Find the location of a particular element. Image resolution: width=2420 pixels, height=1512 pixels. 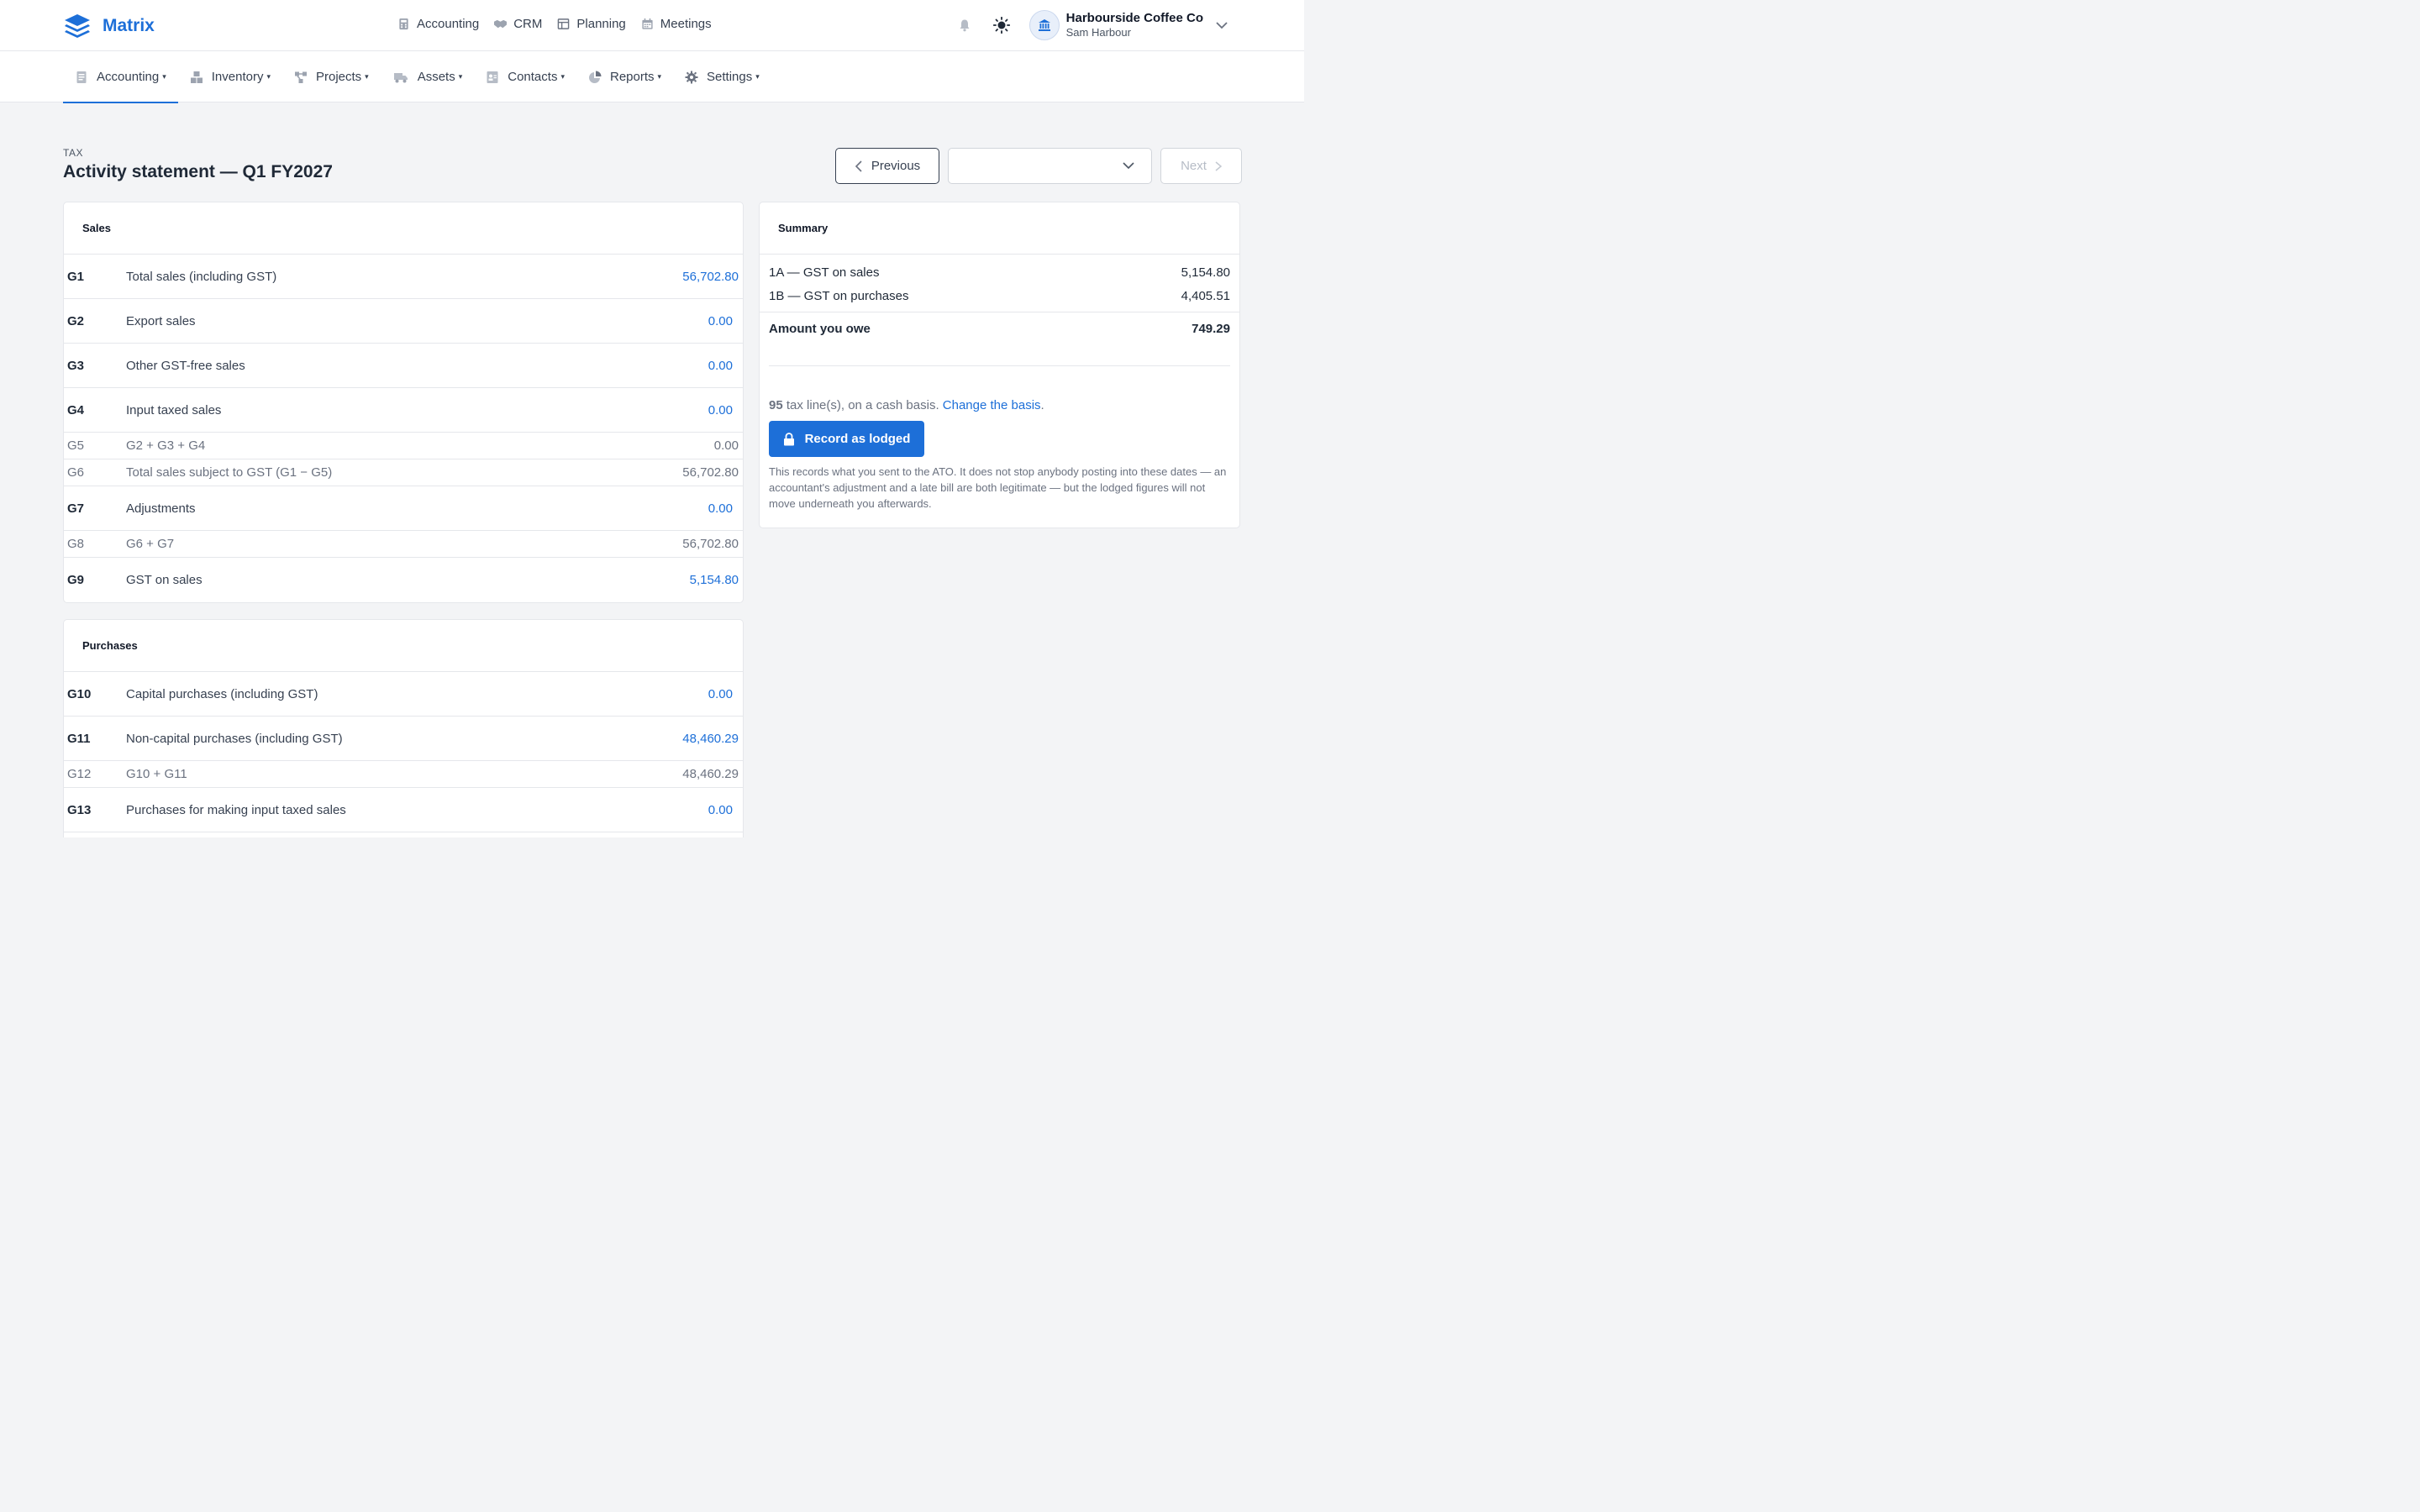

page-eyebrow: TAX is located at coordinates (73, 153).